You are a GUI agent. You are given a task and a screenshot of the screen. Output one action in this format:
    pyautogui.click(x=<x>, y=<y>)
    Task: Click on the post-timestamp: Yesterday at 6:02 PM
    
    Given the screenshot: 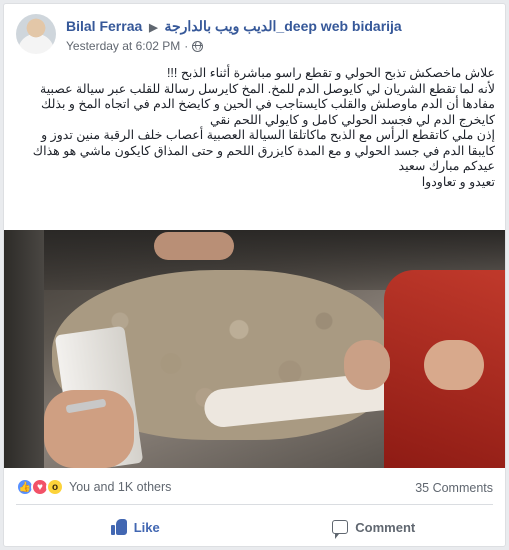 What is the action you would take?
    pyautogui.click(x=123, y=46)
    